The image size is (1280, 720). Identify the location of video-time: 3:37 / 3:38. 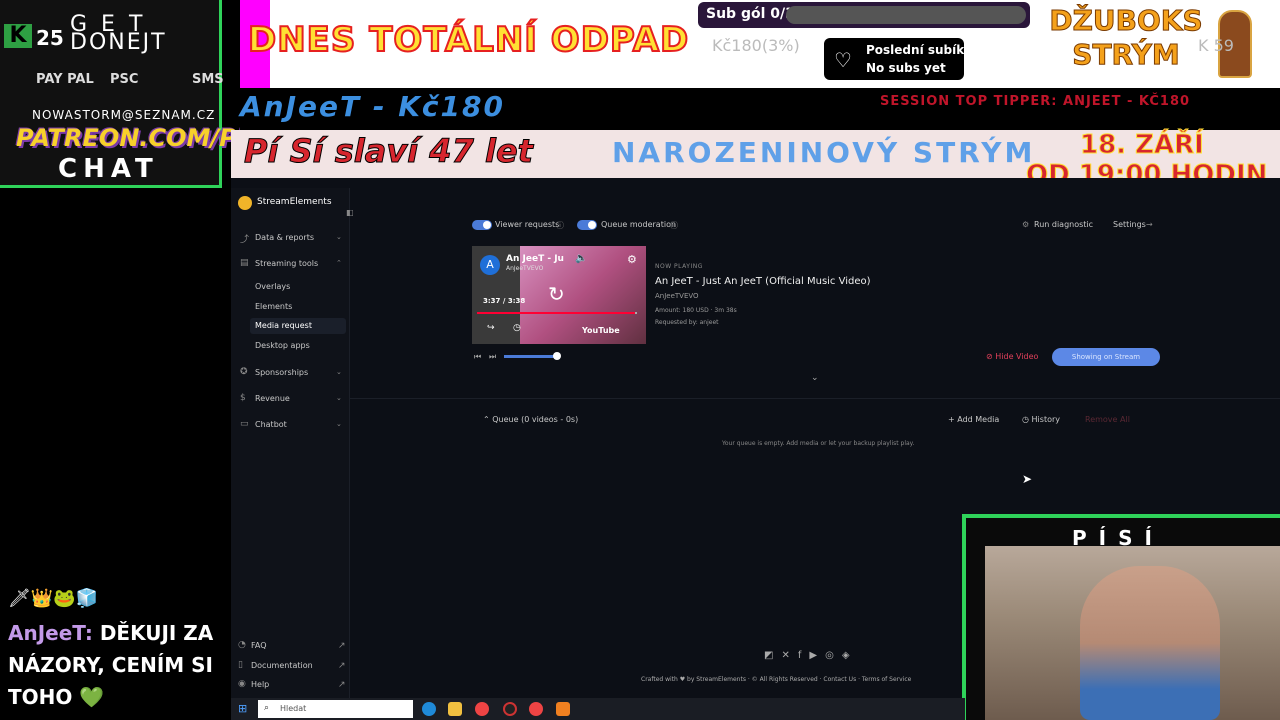
(504, 301).